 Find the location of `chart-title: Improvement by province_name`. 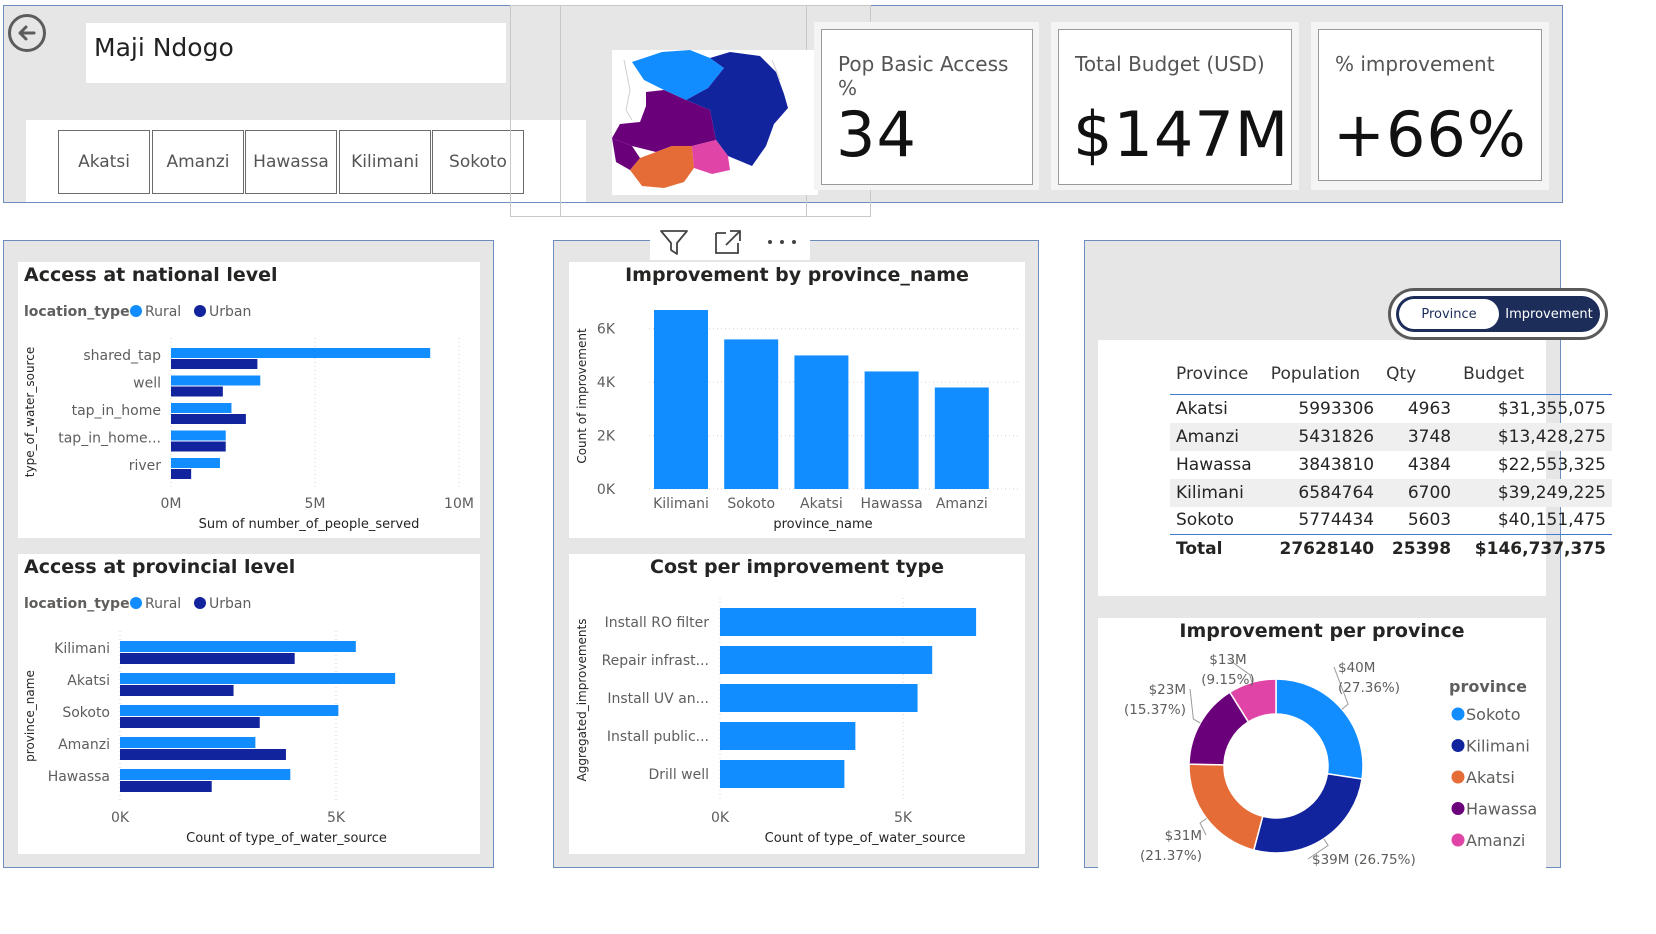

chart-title: Improvement by province_name is located at coordinates (797, 275).